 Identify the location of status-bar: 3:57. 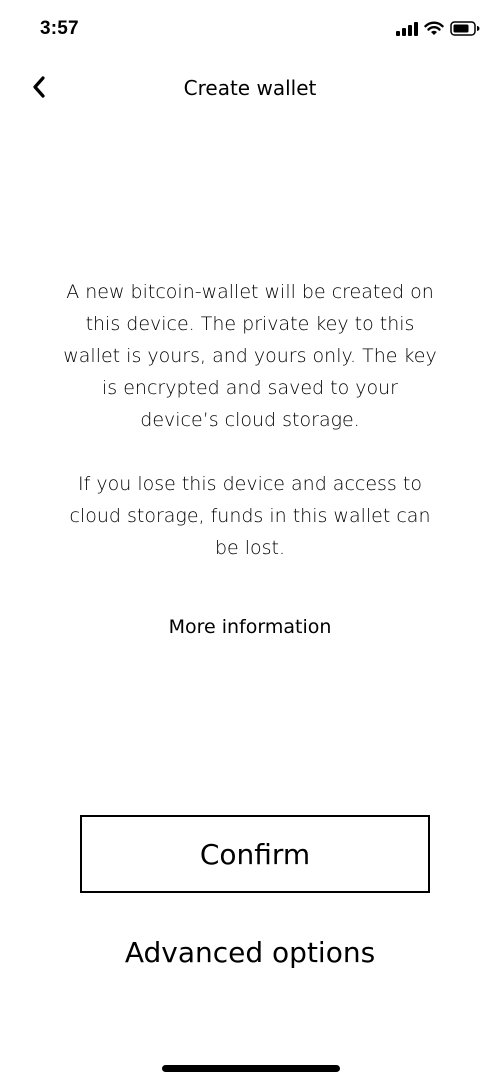
(250, 30).